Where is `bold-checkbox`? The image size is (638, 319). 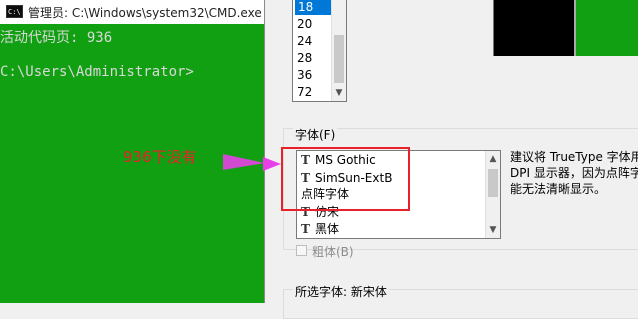 bold-checkbox is located at coordinates (301, 250).